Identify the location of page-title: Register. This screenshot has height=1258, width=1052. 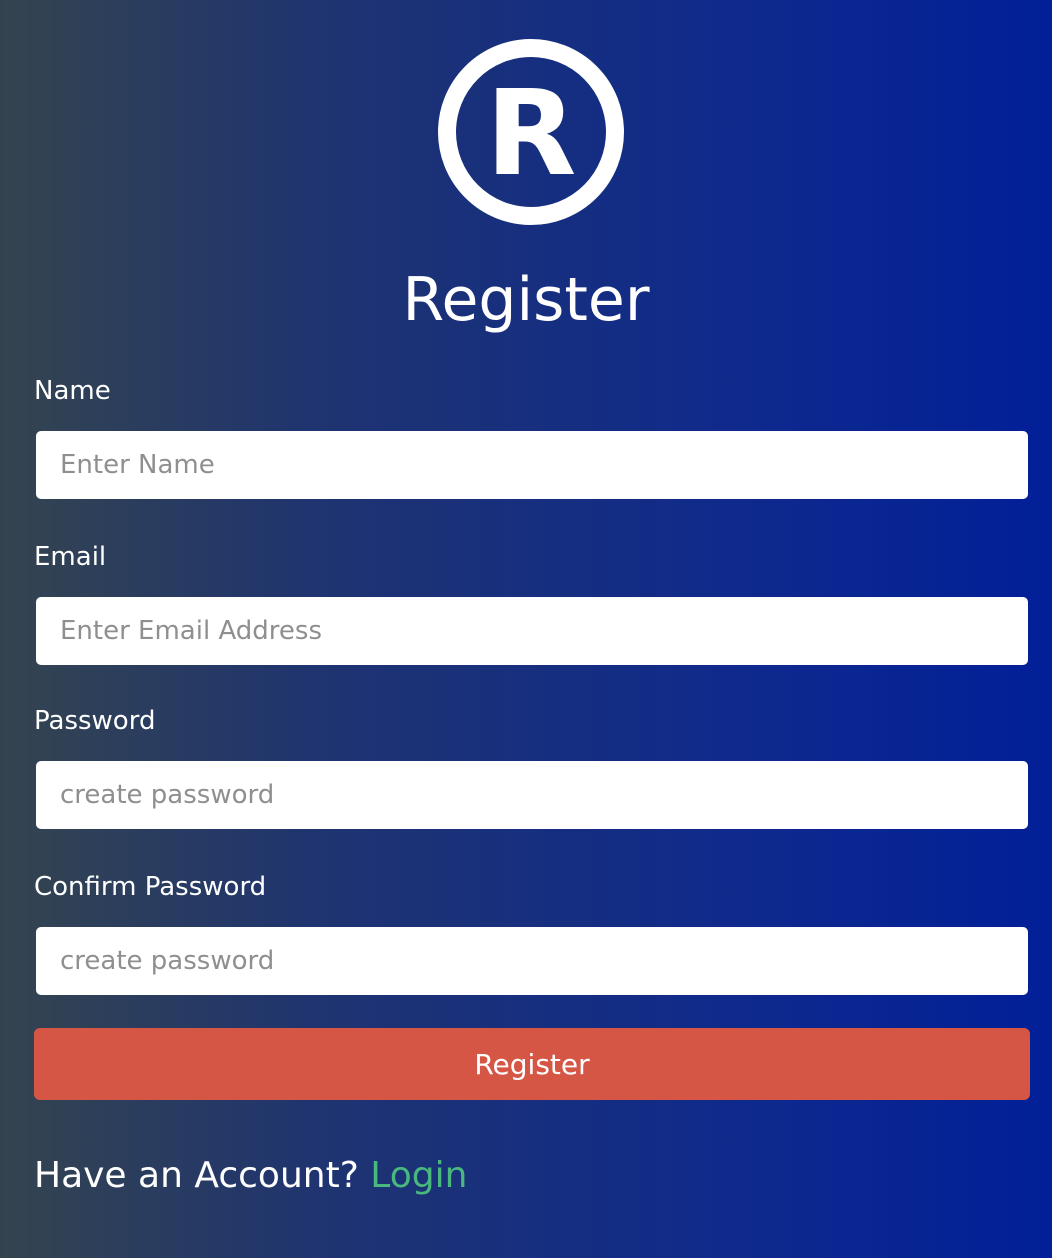
(526, 300).